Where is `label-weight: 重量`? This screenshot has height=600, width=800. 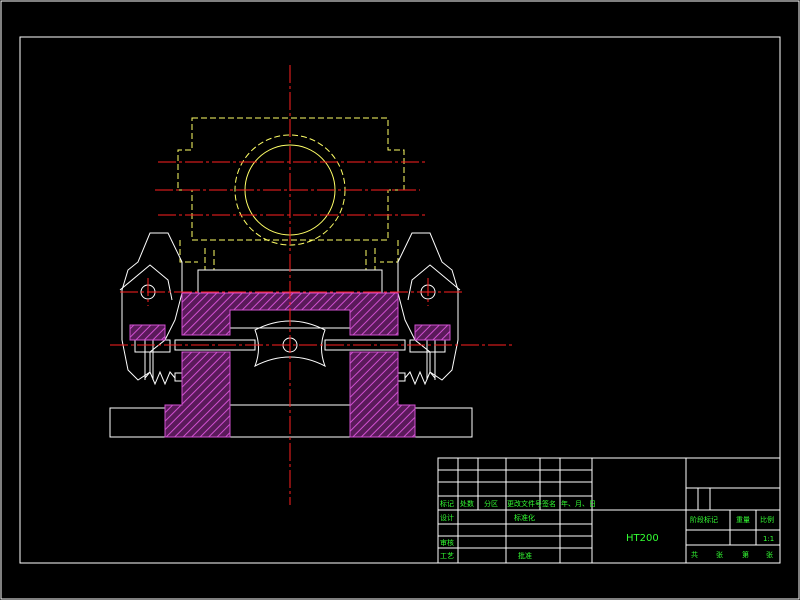
label-weight: 重量 is located at coordinates (743, 520).